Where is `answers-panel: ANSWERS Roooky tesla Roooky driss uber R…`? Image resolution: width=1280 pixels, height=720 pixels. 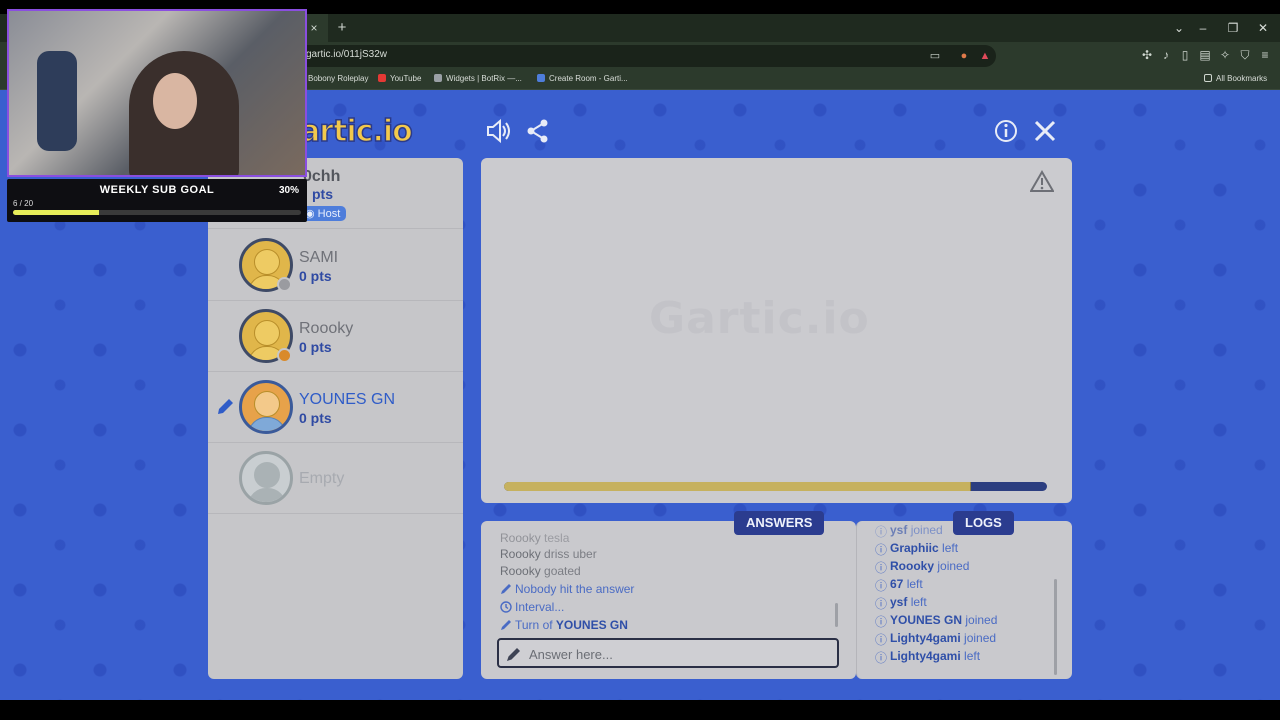 answers-panel: ANSWERS Roooky tesla Roooky driss uber R… is located at coordinates (668, 595).